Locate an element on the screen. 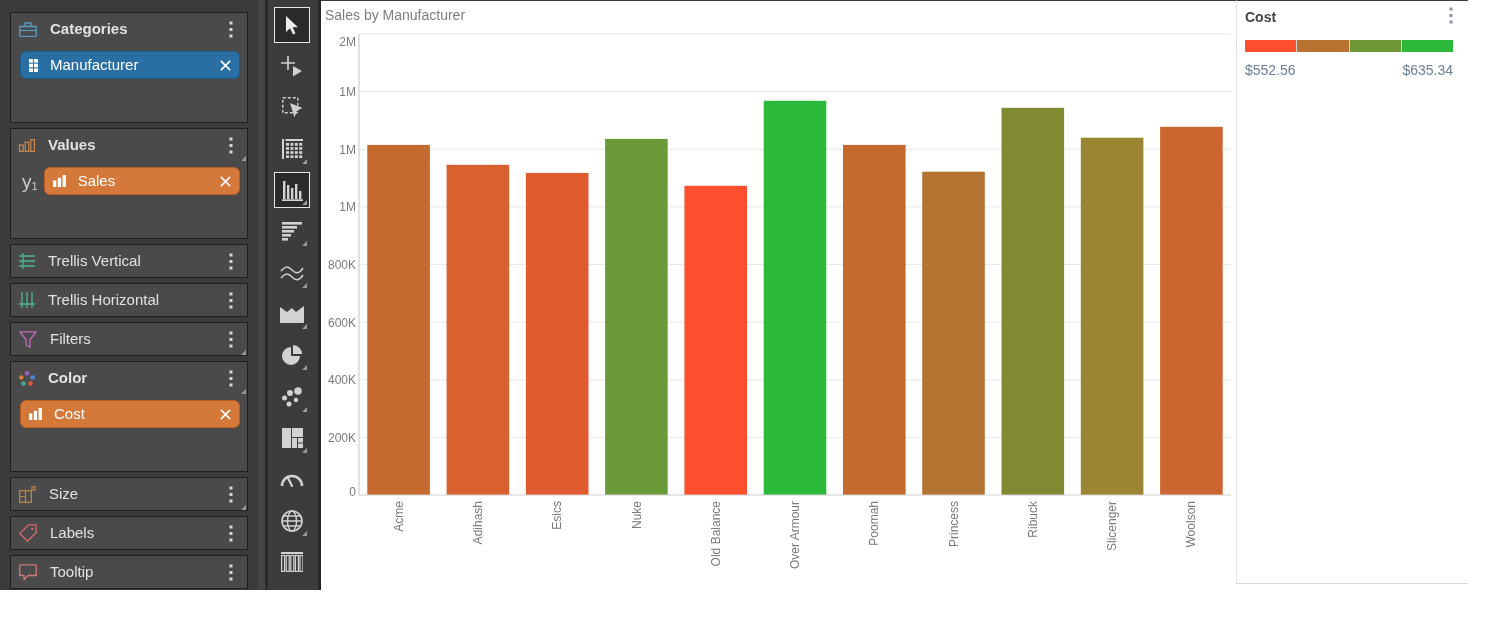 The image size is (1492, 623). category-label: Acme is located at coordinates (398, 516).